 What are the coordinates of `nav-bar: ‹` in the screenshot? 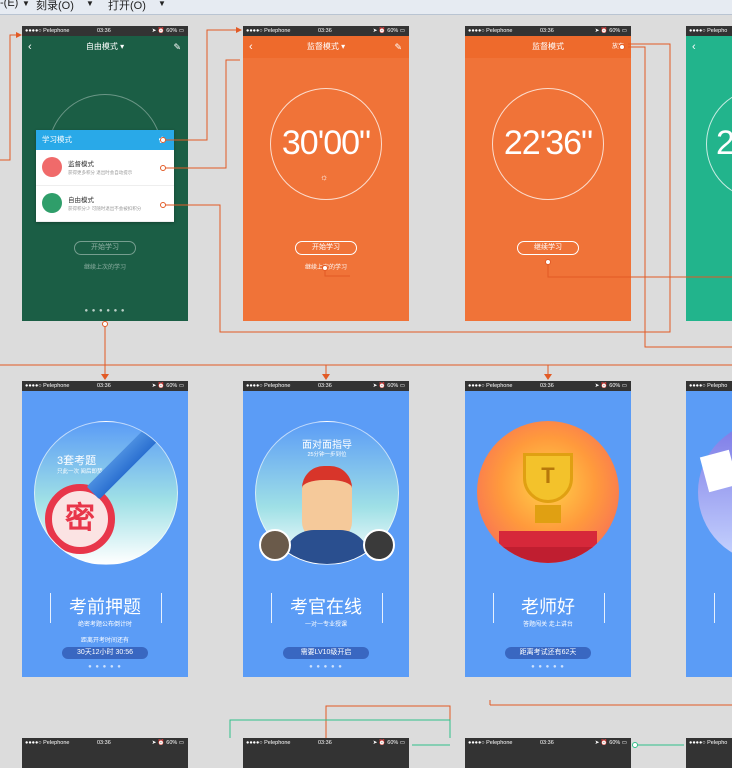 It's located at (709, 47).